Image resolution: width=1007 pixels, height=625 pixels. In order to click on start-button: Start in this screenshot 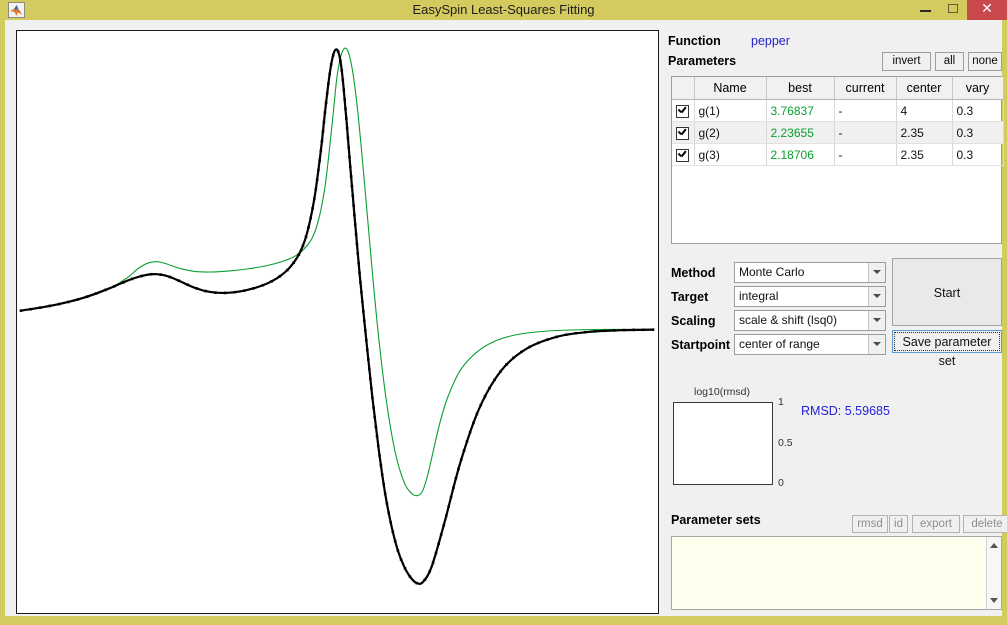, I will do `click(947, 292)`.